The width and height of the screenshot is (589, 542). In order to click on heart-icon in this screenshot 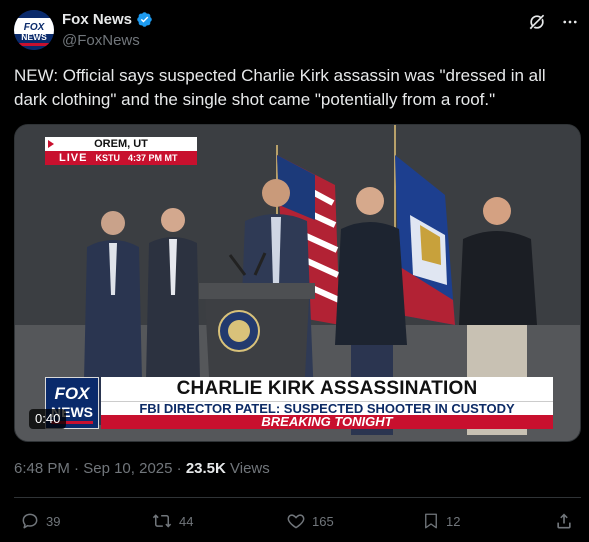, I will do `click(296, 521)`.